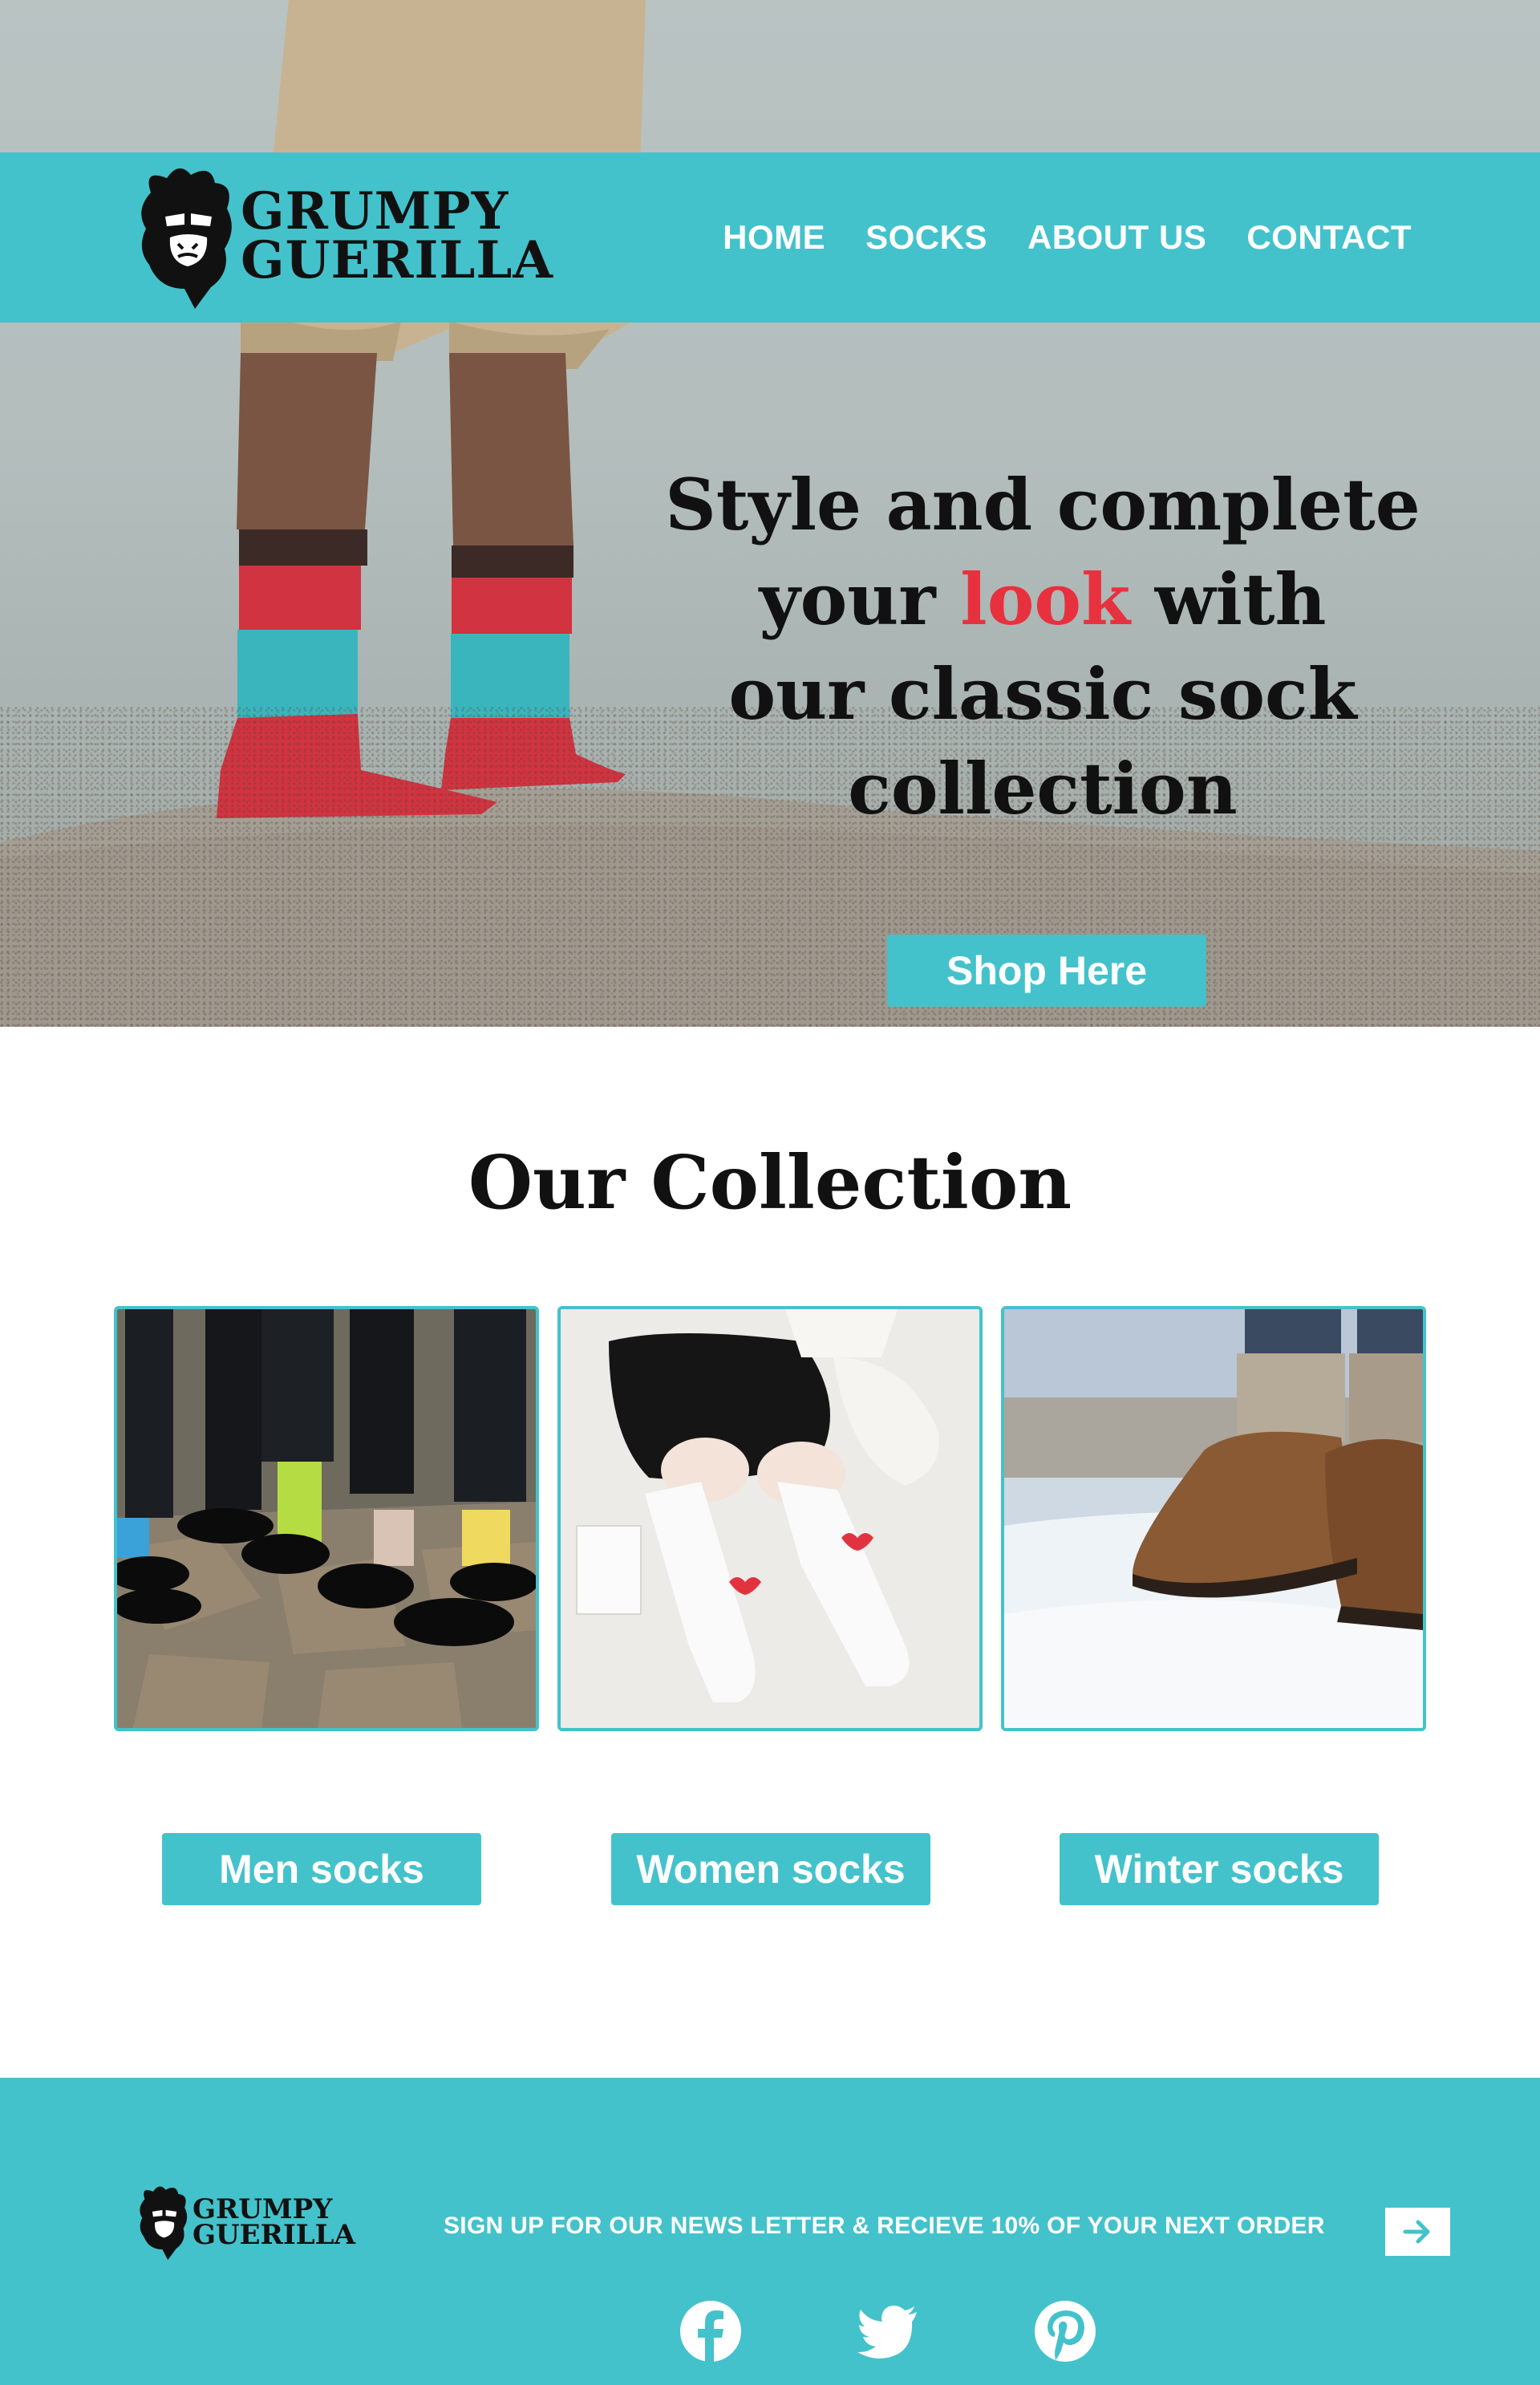 The width and height of the screenshot is (1540, 2385). Describe the element at coordinates (375, 211) in the screenshot. I see `brand-name-line1: GRUMPY` at that location.